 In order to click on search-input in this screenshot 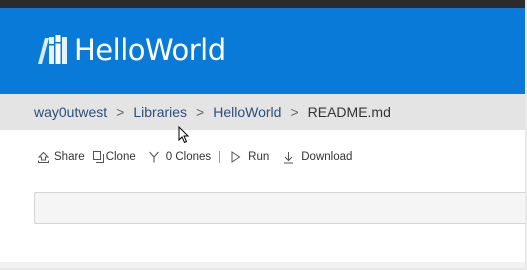, I will do `click(279, 208)`.